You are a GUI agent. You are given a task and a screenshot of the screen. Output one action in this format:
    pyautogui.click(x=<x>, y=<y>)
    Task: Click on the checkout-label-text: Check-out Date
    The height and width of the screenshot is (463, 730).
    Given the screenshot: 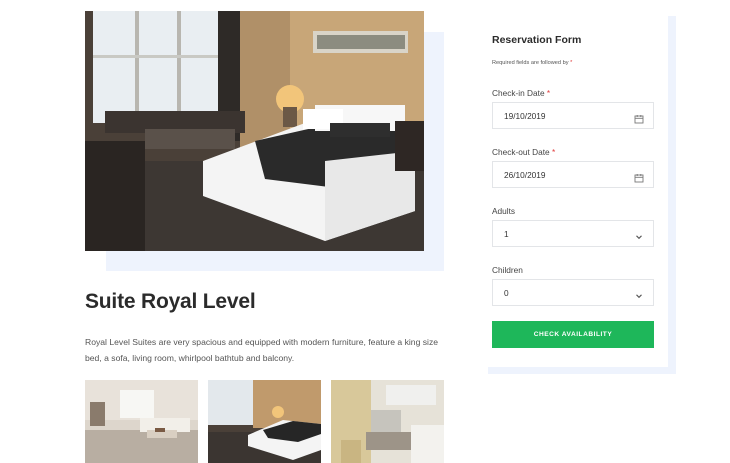 What is the action you would take?
    pyautogui.click(x=521, y=152)
    